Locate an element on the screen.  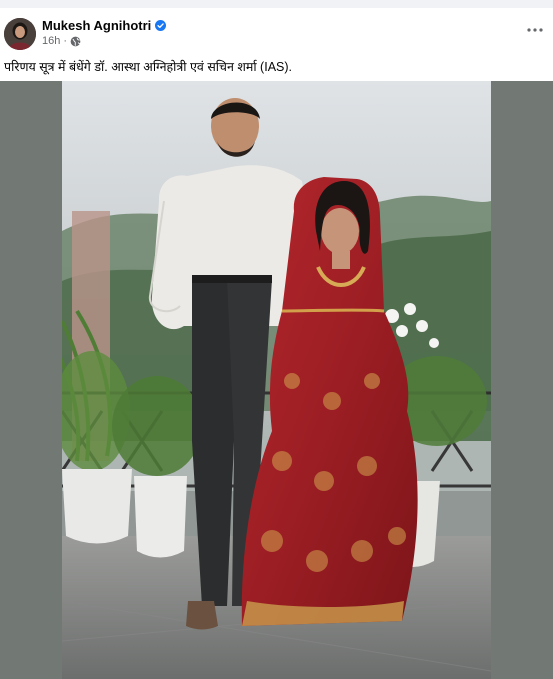
more-options-button is located at coordinates (535, 30).